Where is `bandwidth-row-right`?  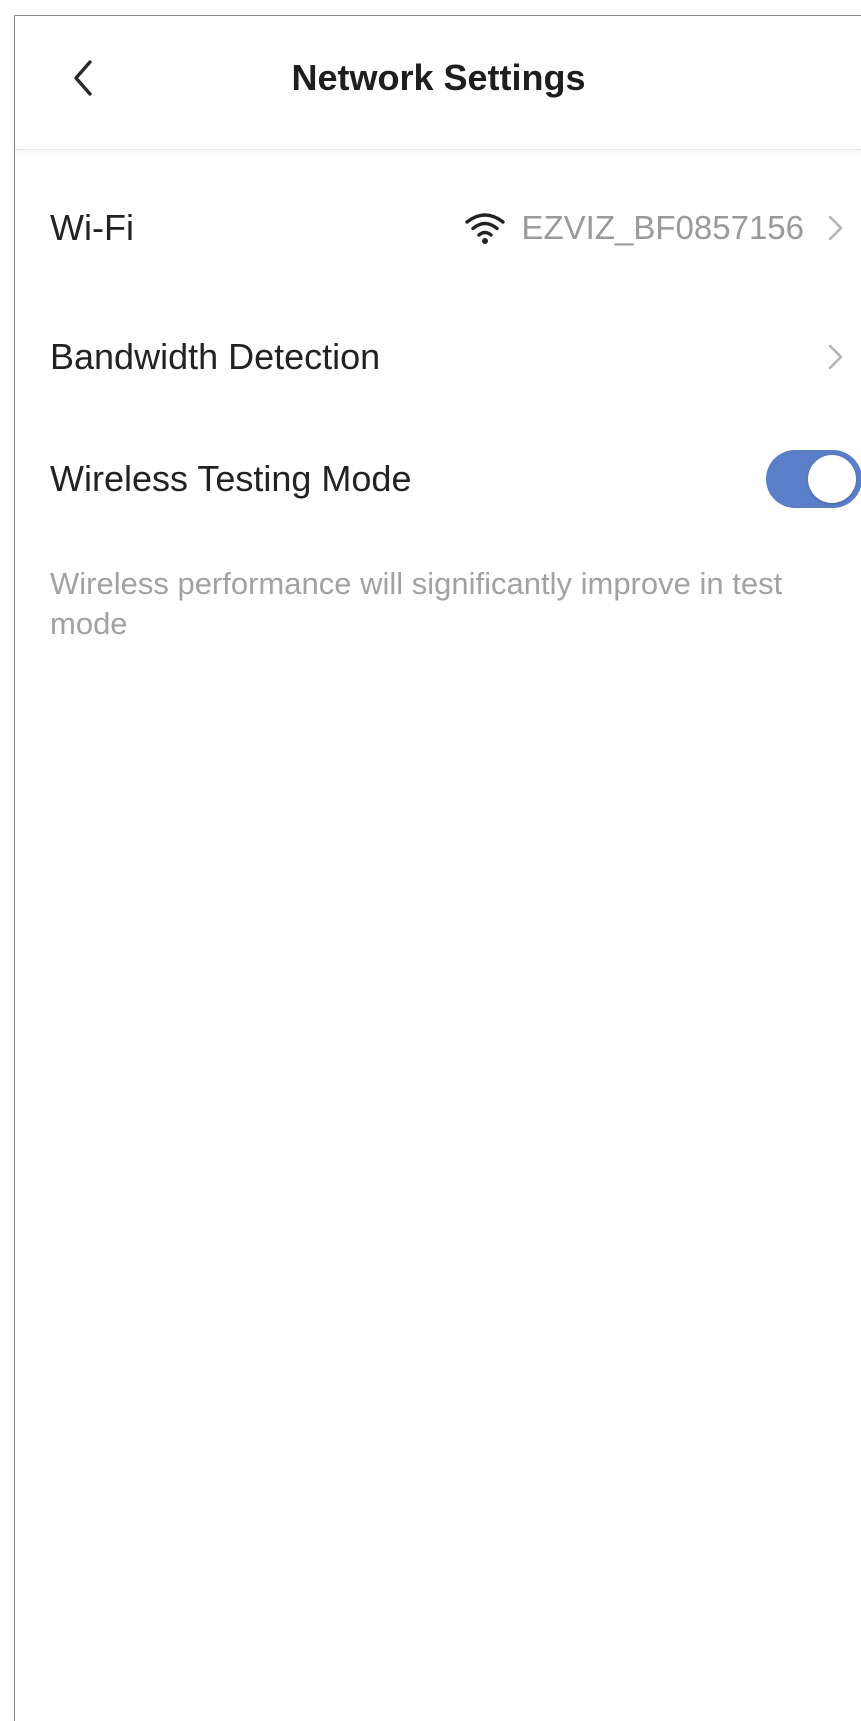
bandwidth-row-right is located at coordinates (836, 357).